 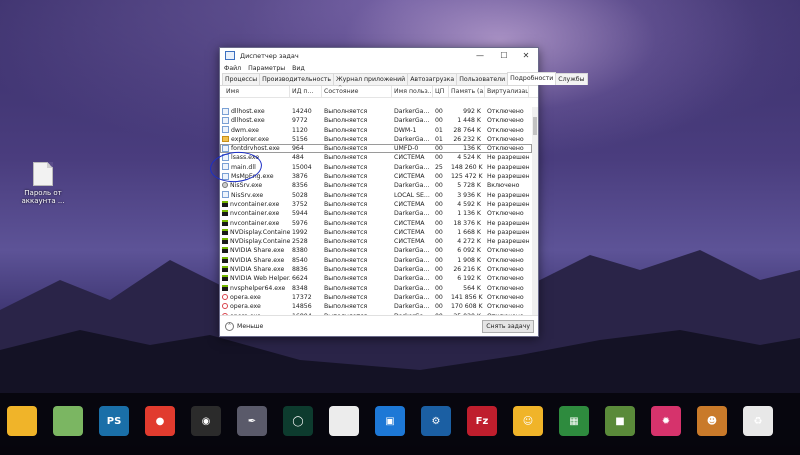 What do you see at coordinates (504, 55) in the screenshot?
I see `maximize-button: ☐` at bounding box center [504, 55].